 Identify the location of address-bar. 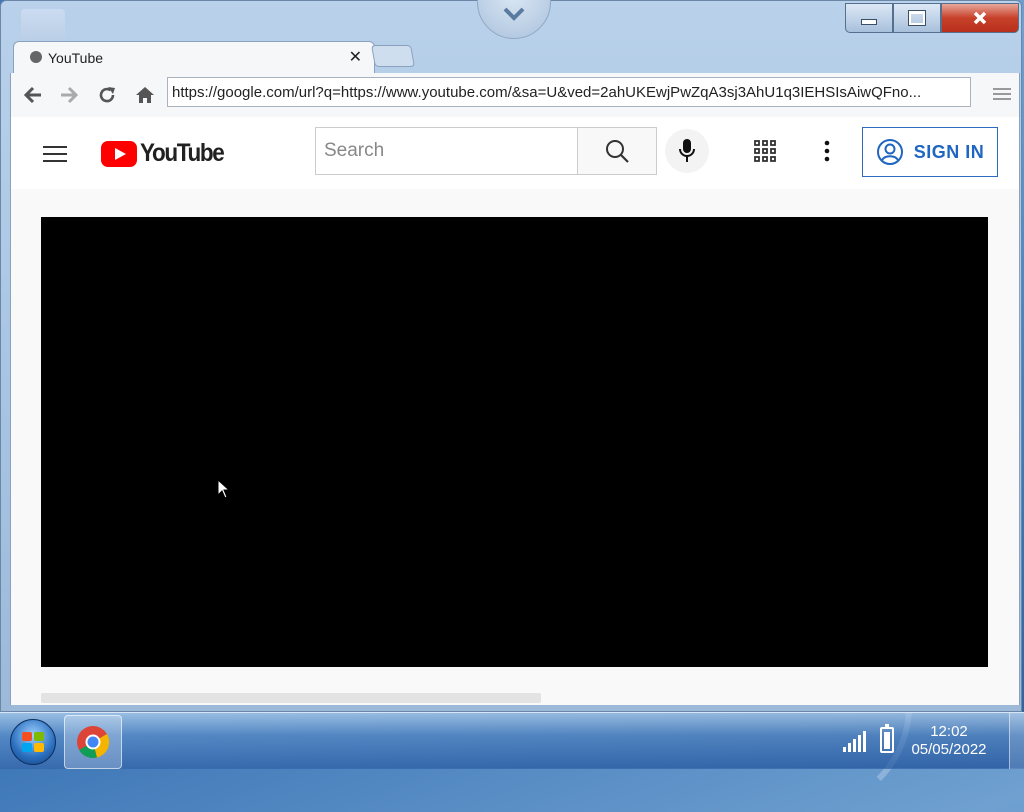
(569, 92).